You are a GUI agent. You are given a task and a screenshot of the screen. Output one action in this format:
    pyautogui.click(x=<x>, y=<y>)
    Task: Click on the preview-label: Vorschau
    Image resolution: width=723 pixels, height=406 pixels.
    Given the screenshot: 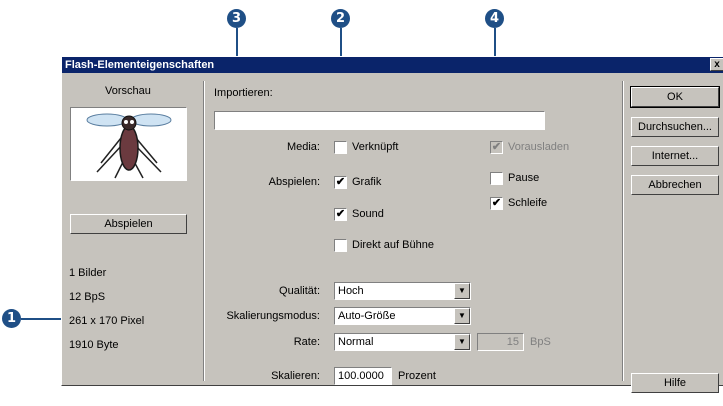 What is the action you would take?
    pyautogui.click(x=128, y=91)
    